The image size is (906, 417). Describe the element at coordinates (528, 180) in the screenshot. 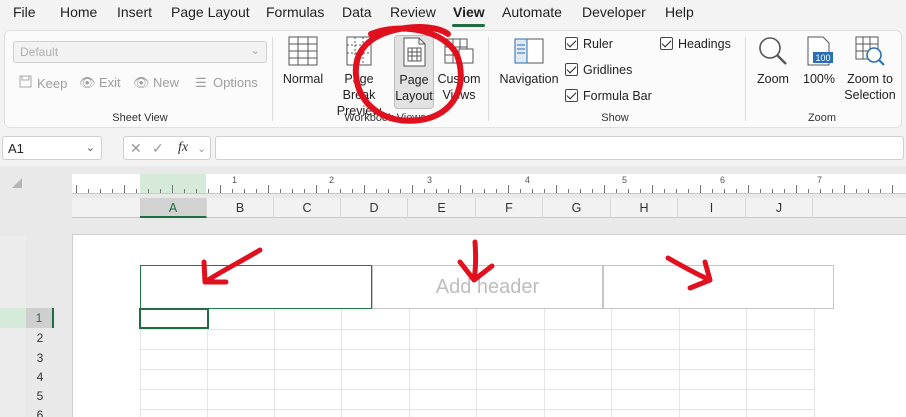

I see `ruler-number: 4` at that location.